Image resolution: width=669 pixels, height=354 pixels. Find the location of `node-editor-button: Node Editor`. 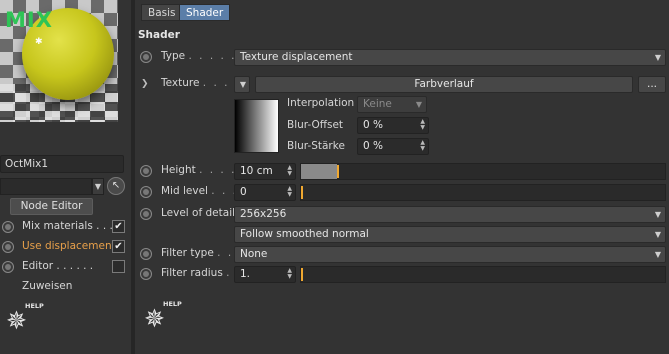

node-editor-button: Node Editor is located at coordinates (51, 206).